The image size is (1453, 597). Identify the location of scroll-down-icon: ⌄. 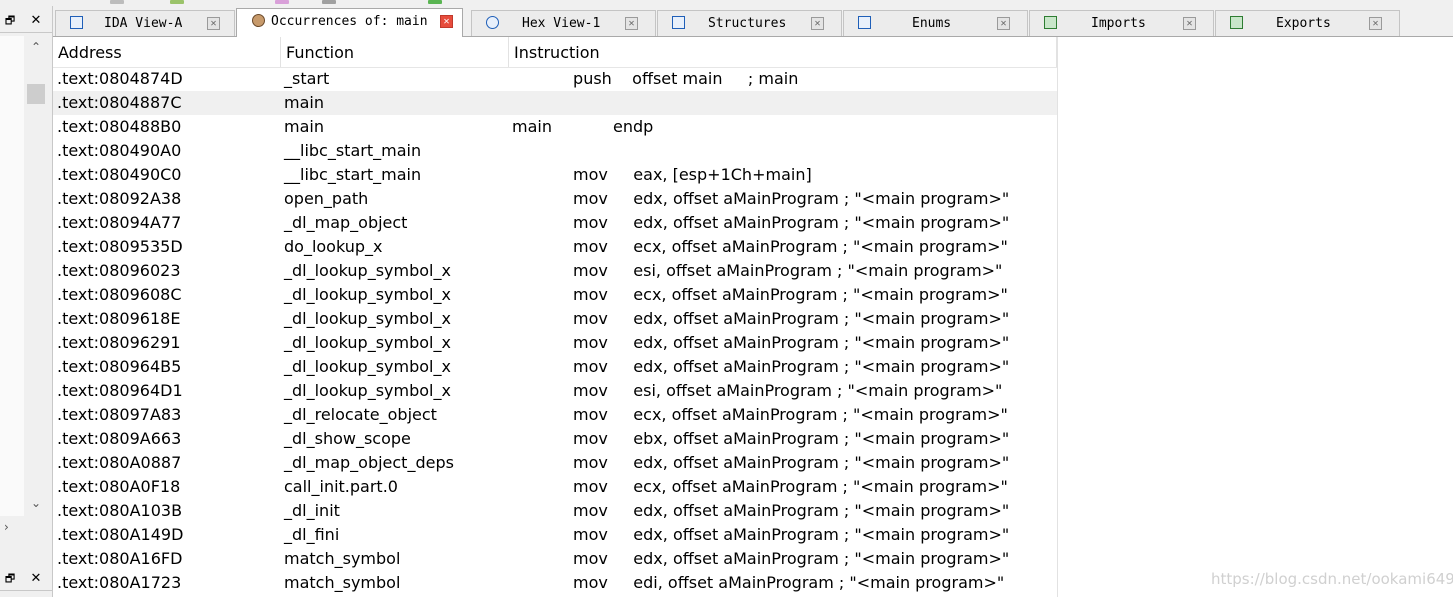
(36, 503).